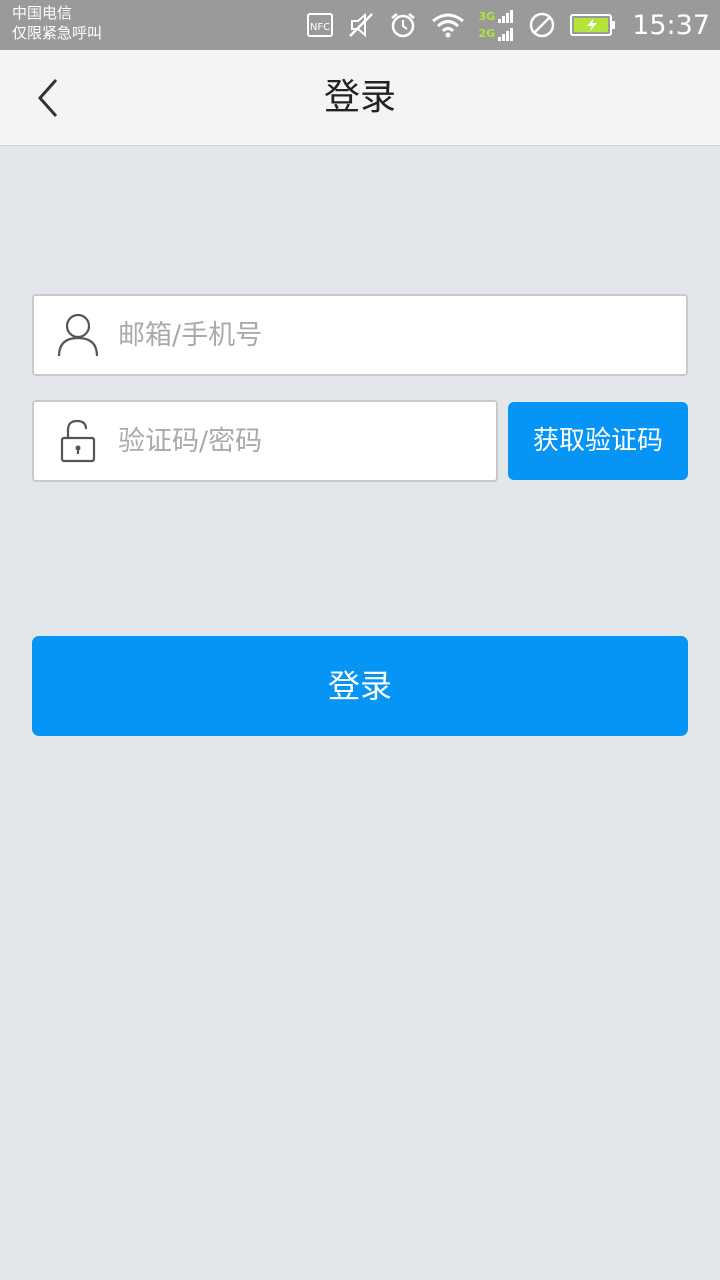 The width and height of the screenshot is (720, 1280). I want to click on battery-charging-icon, so click(593, 25).